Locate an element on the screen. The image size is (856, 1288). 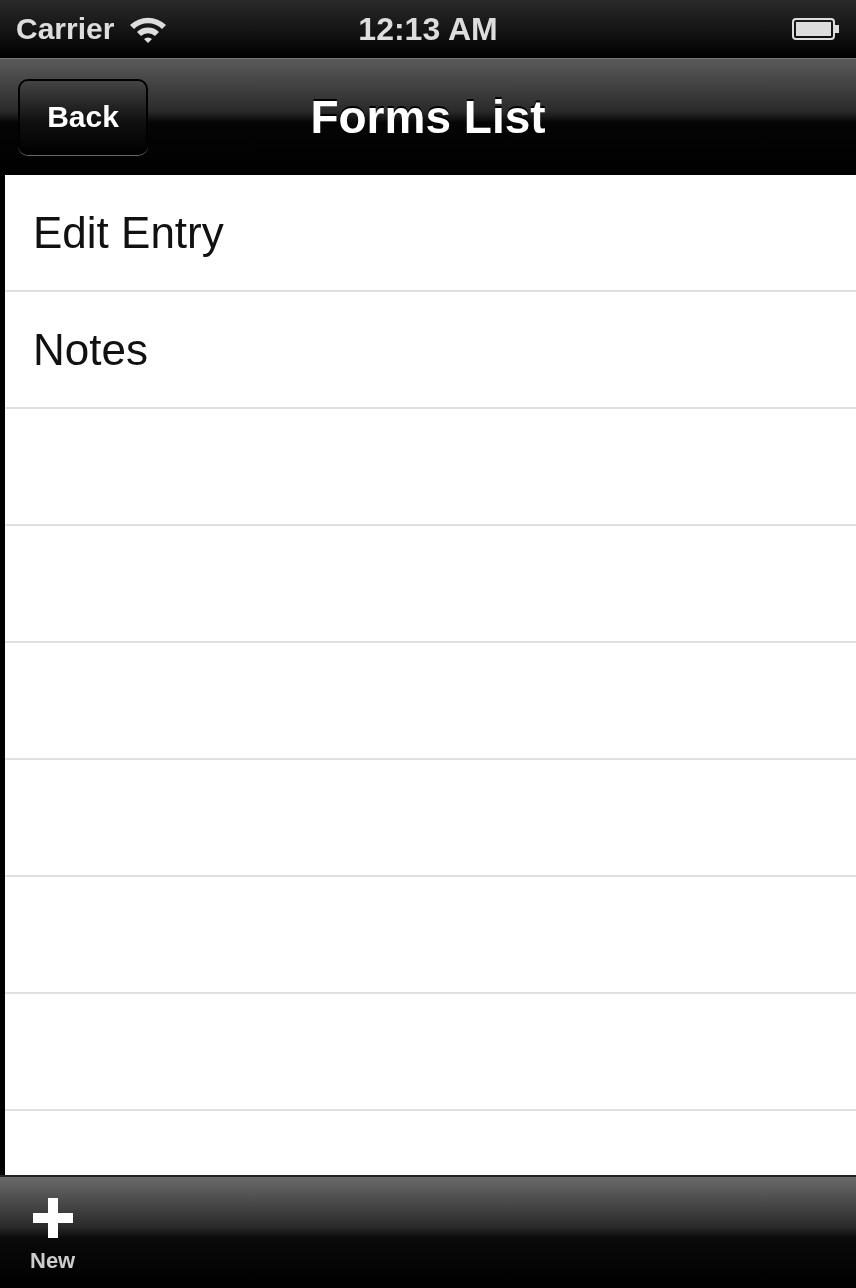
nav-title: Forms List is located at coordinates (428, 117).